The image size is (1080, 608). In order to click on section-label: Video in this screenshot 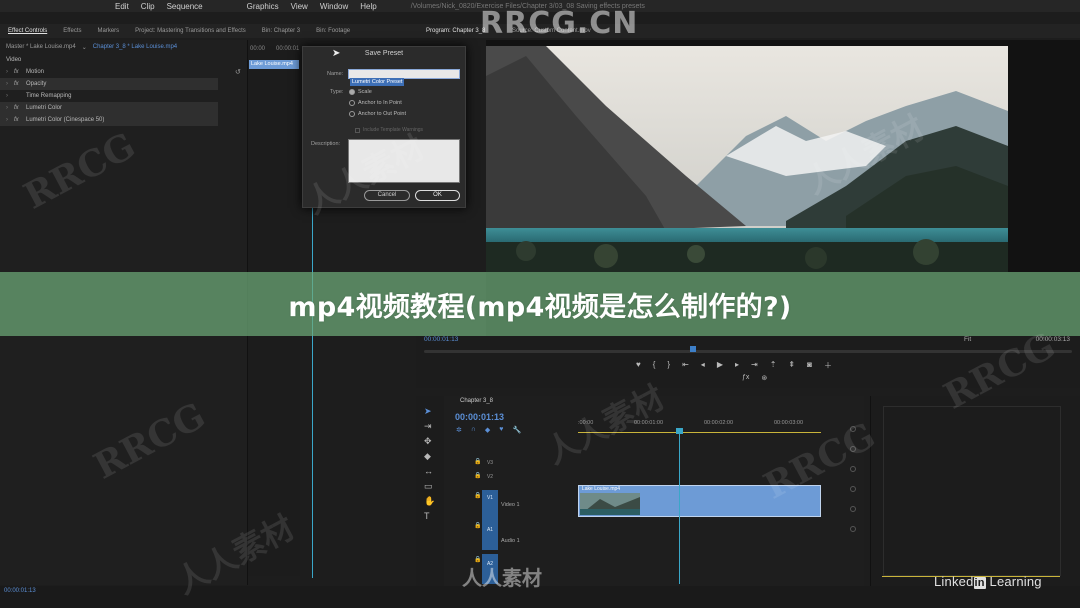, I will do `click(14, 60)`.